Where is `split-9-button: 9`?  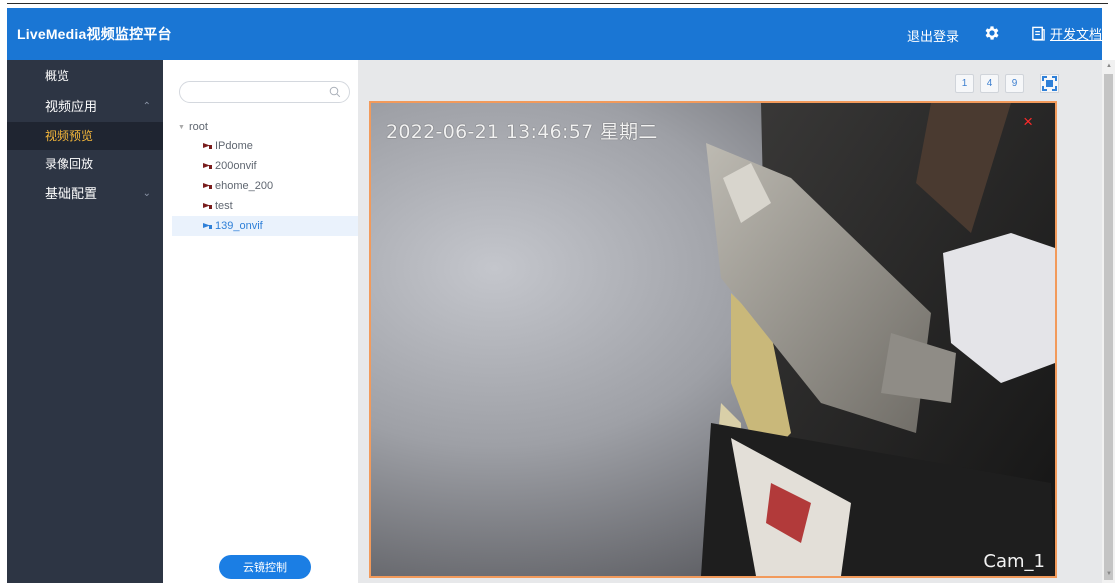 split-9-button: 9 is located at coordinates (1014, 83).